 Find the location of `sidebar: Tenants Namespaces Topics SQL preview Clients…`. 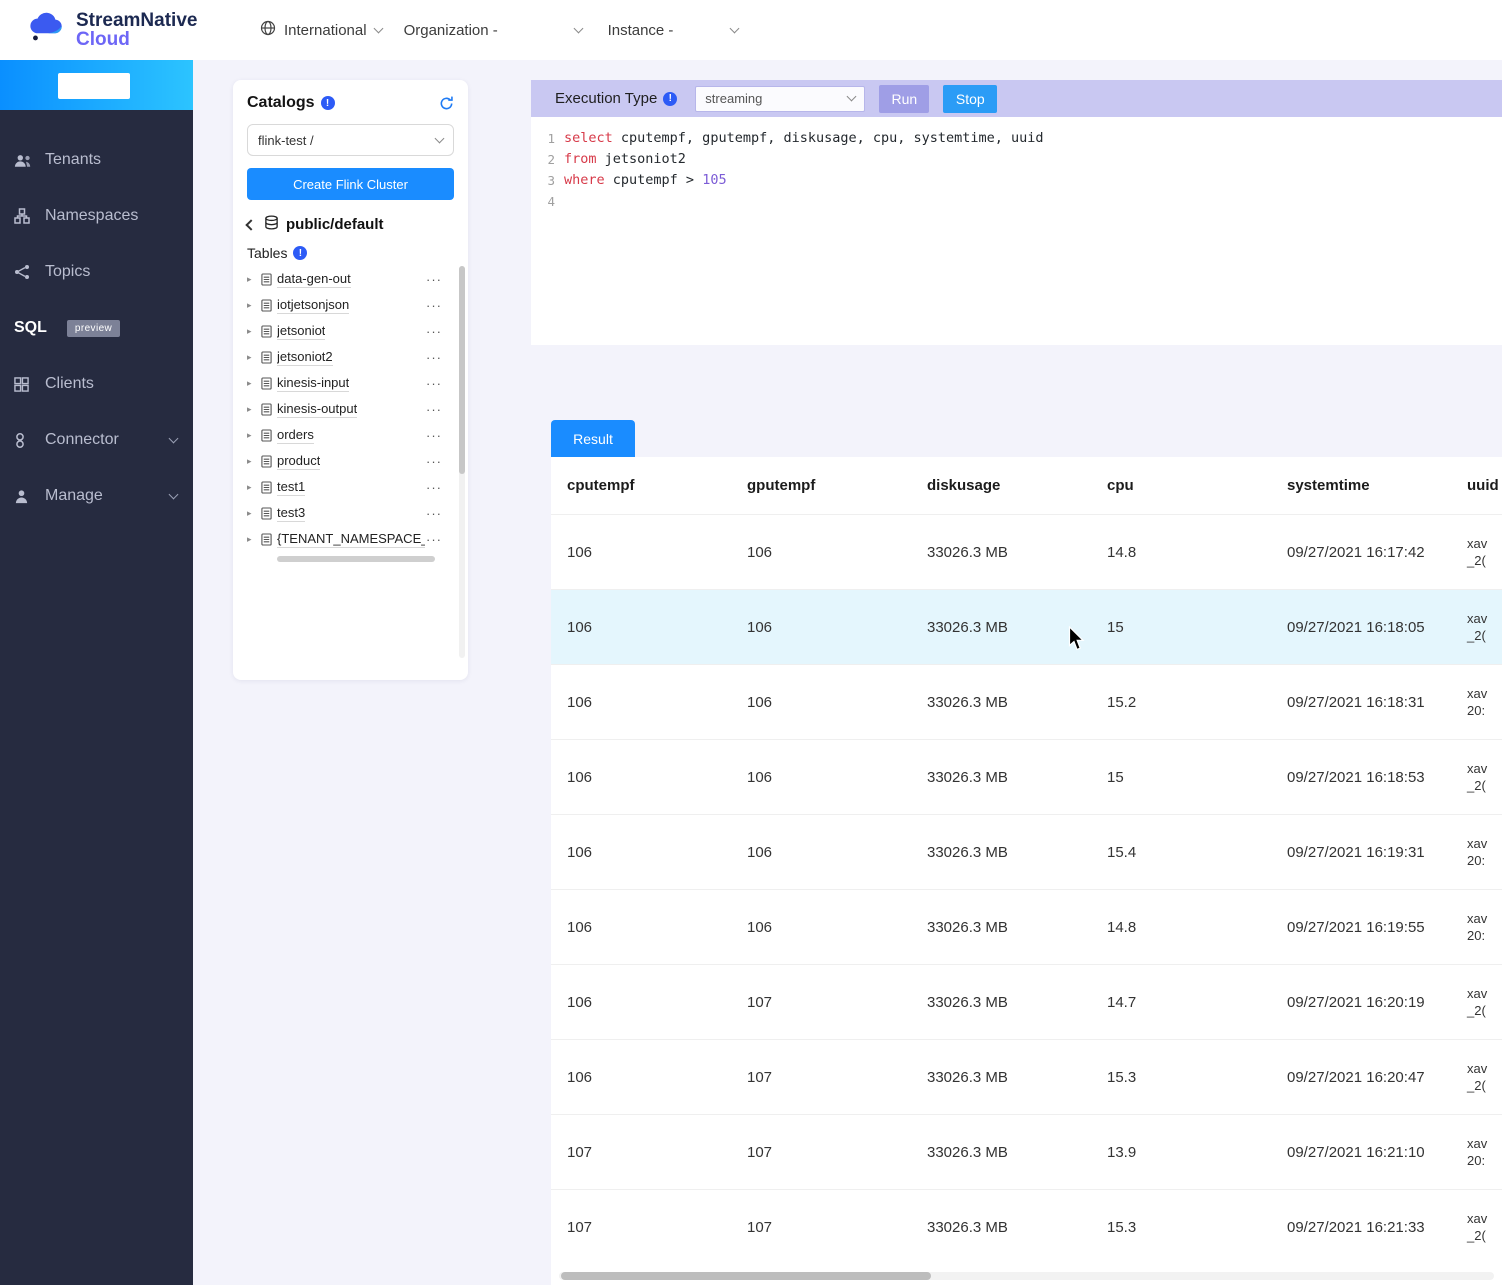

sidebar: Tenants Namespaces Topics SQL preview Clients… is located at coordinates (96, 672).